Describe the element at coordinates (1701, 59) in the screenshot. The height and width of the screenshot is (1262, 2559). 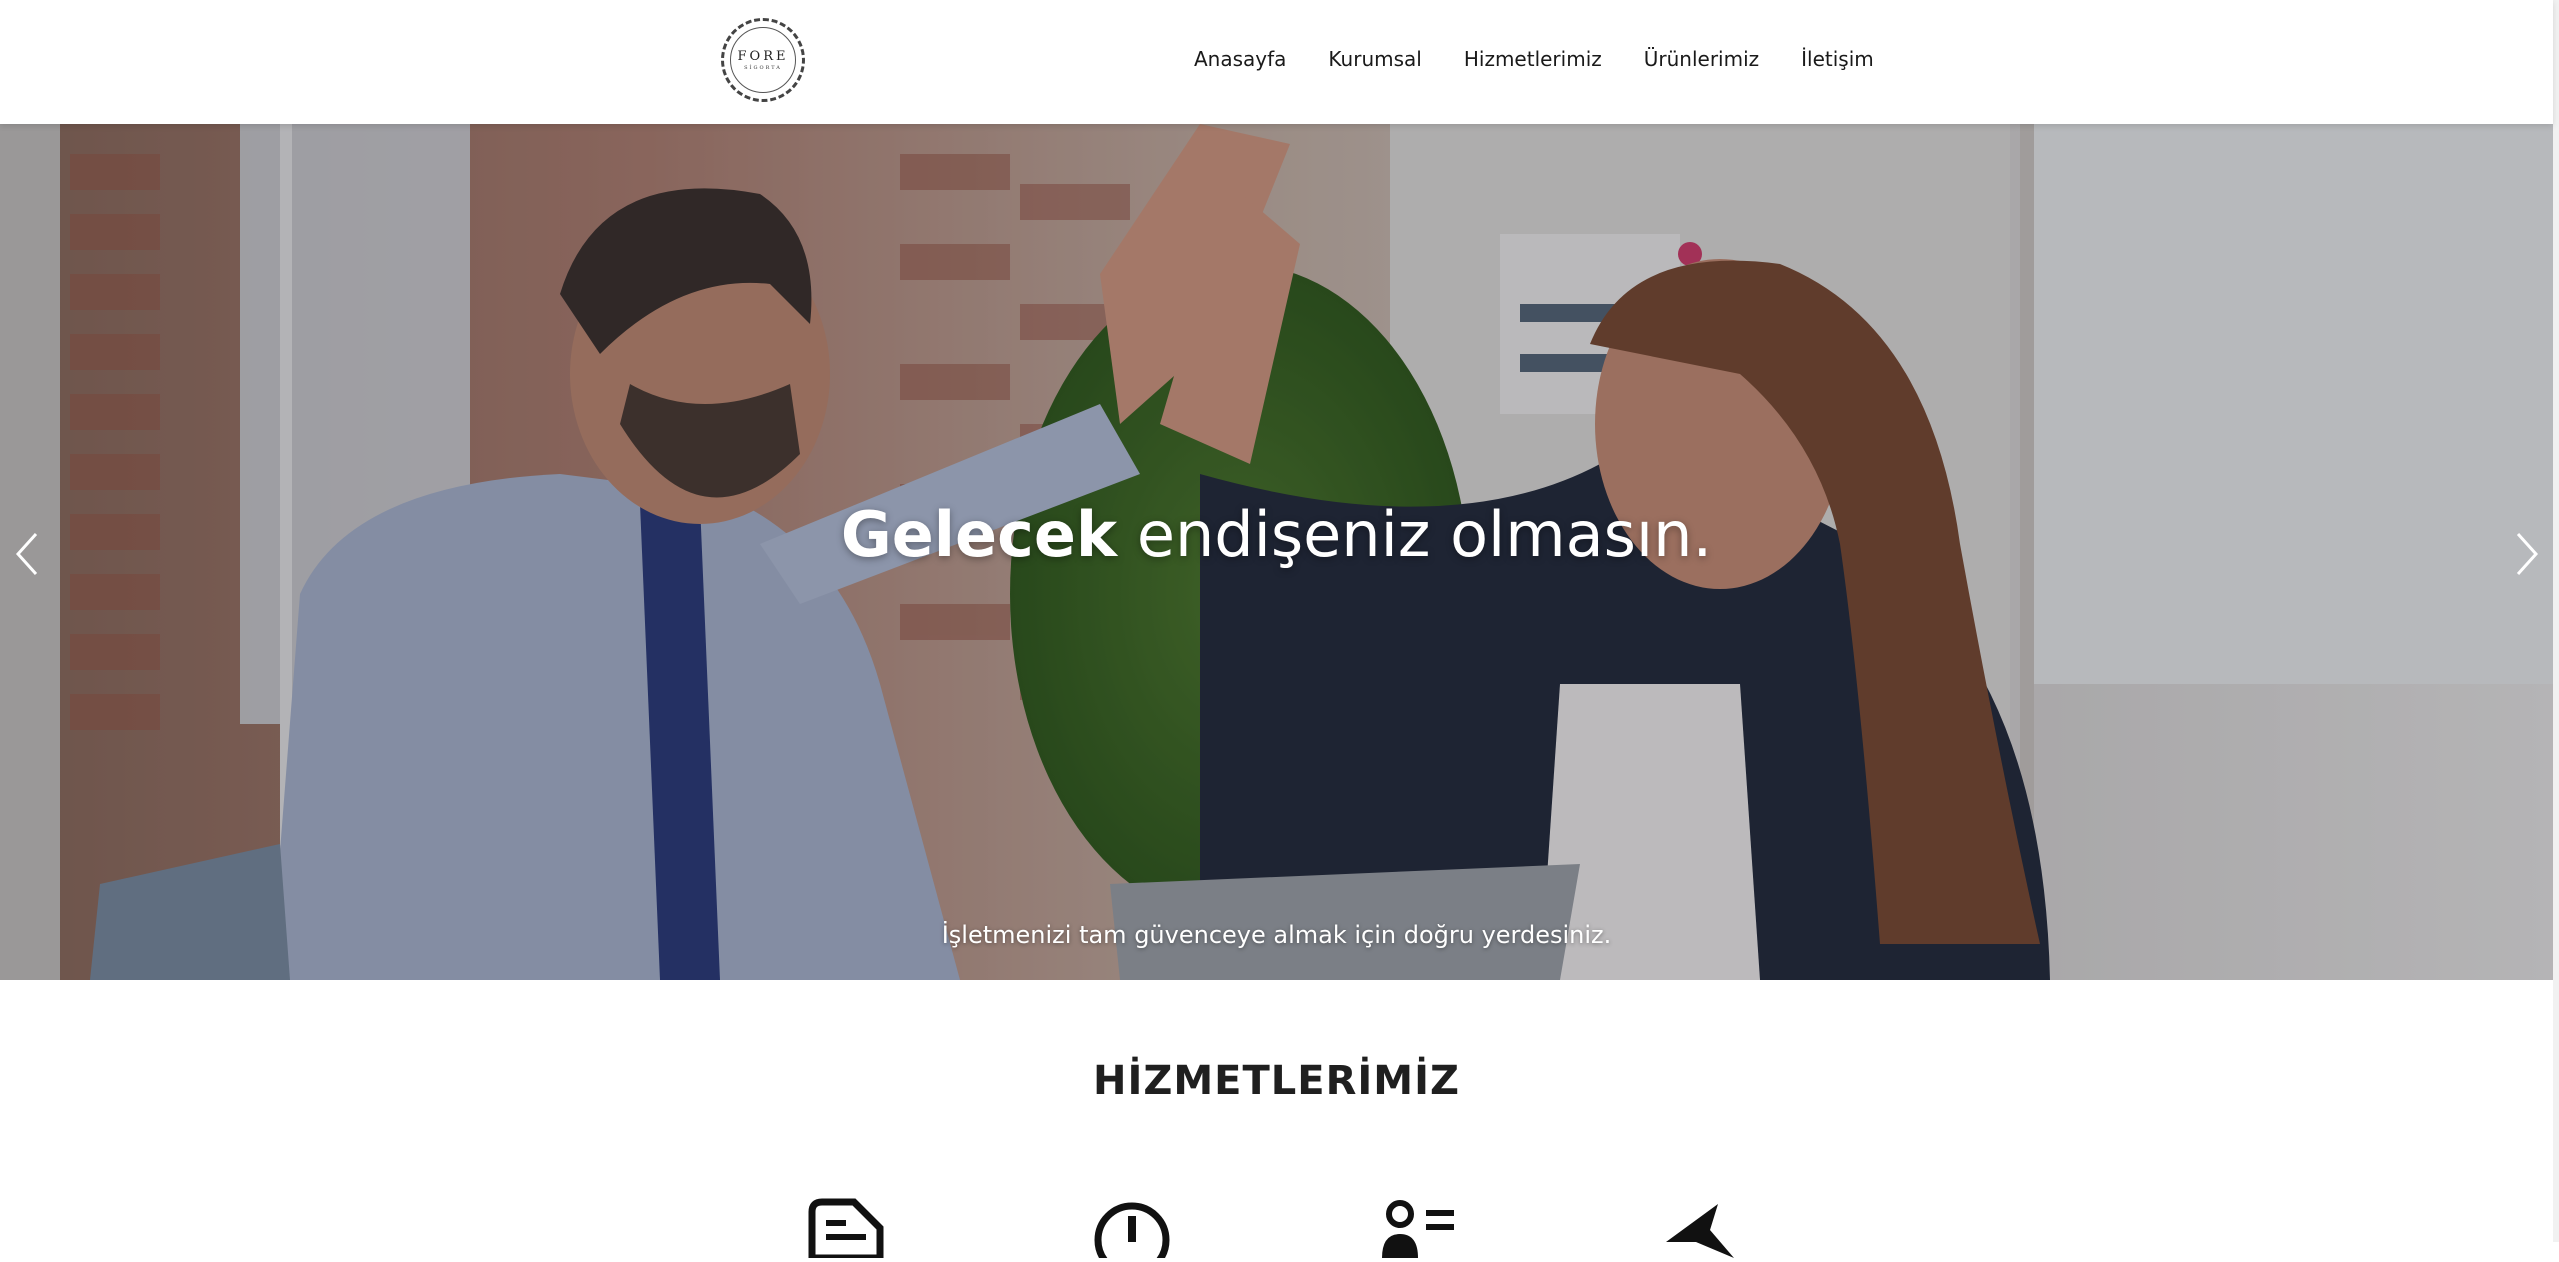
I see `nav-item-urunlerimiz: Ürünlerimiz` at that location.